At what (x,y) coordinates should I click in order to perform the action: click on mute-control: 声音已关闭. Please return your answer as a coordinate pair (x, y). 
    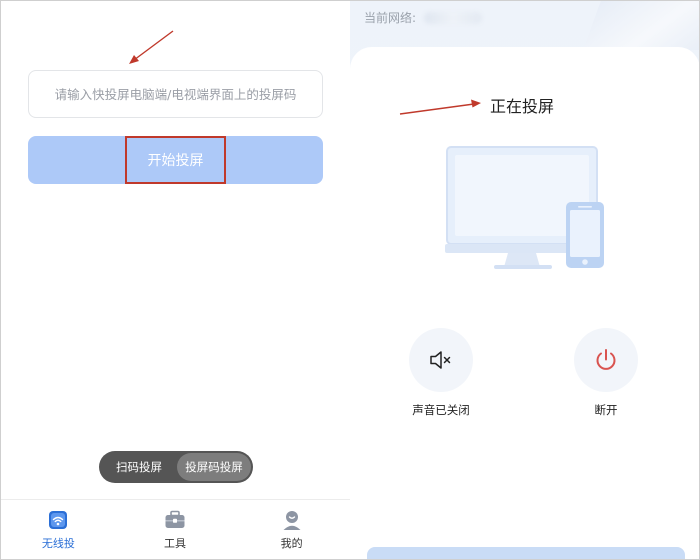
    Looking at the image, I should click on (441, 373).